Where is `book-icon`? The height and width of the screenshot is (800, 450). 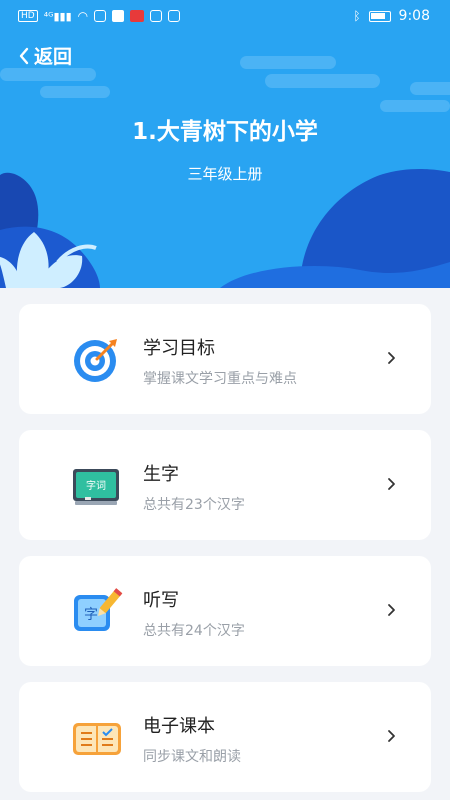 book-icon is located at coordinates (97, 739).